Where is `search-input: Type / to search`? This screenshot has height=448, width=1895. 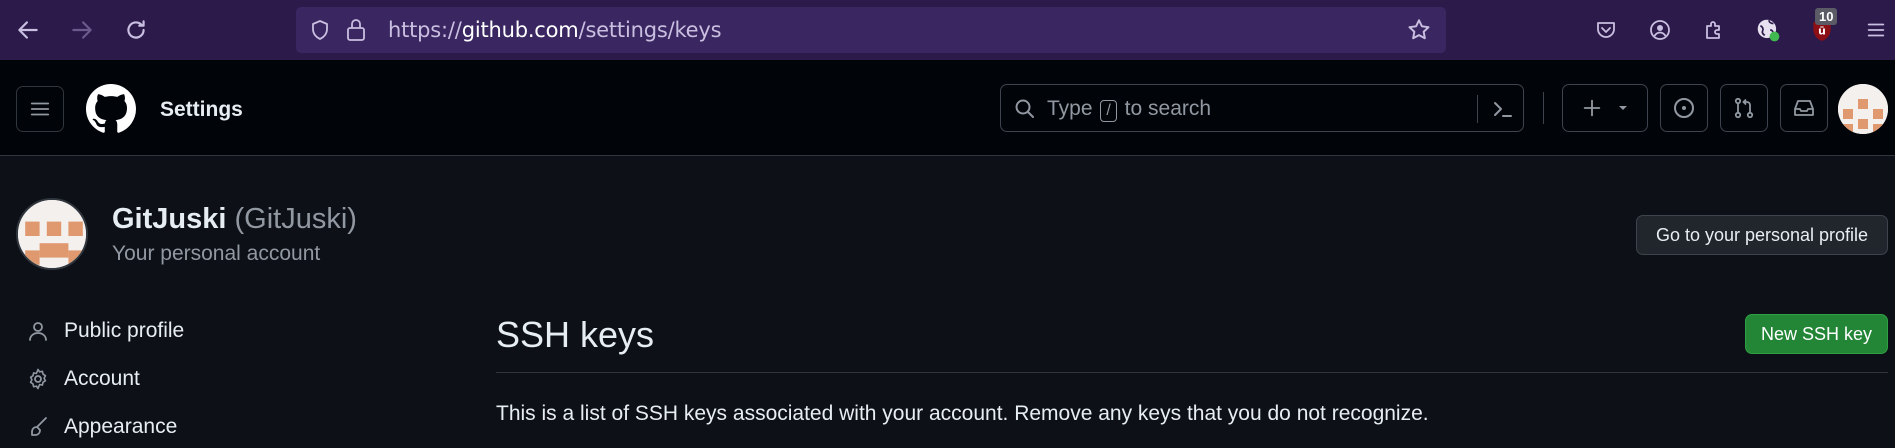 search-input: Type / to search is located at coordinates (1262, 108).